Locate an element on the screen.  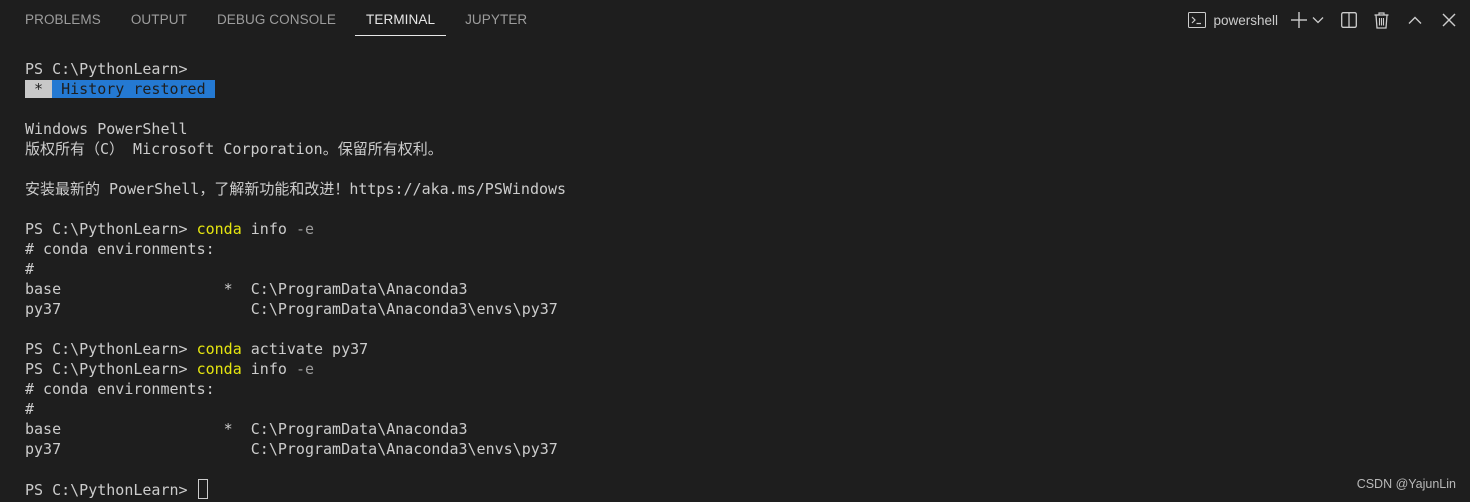
shell-selector: powershell is located at coordinates (1233, 20).